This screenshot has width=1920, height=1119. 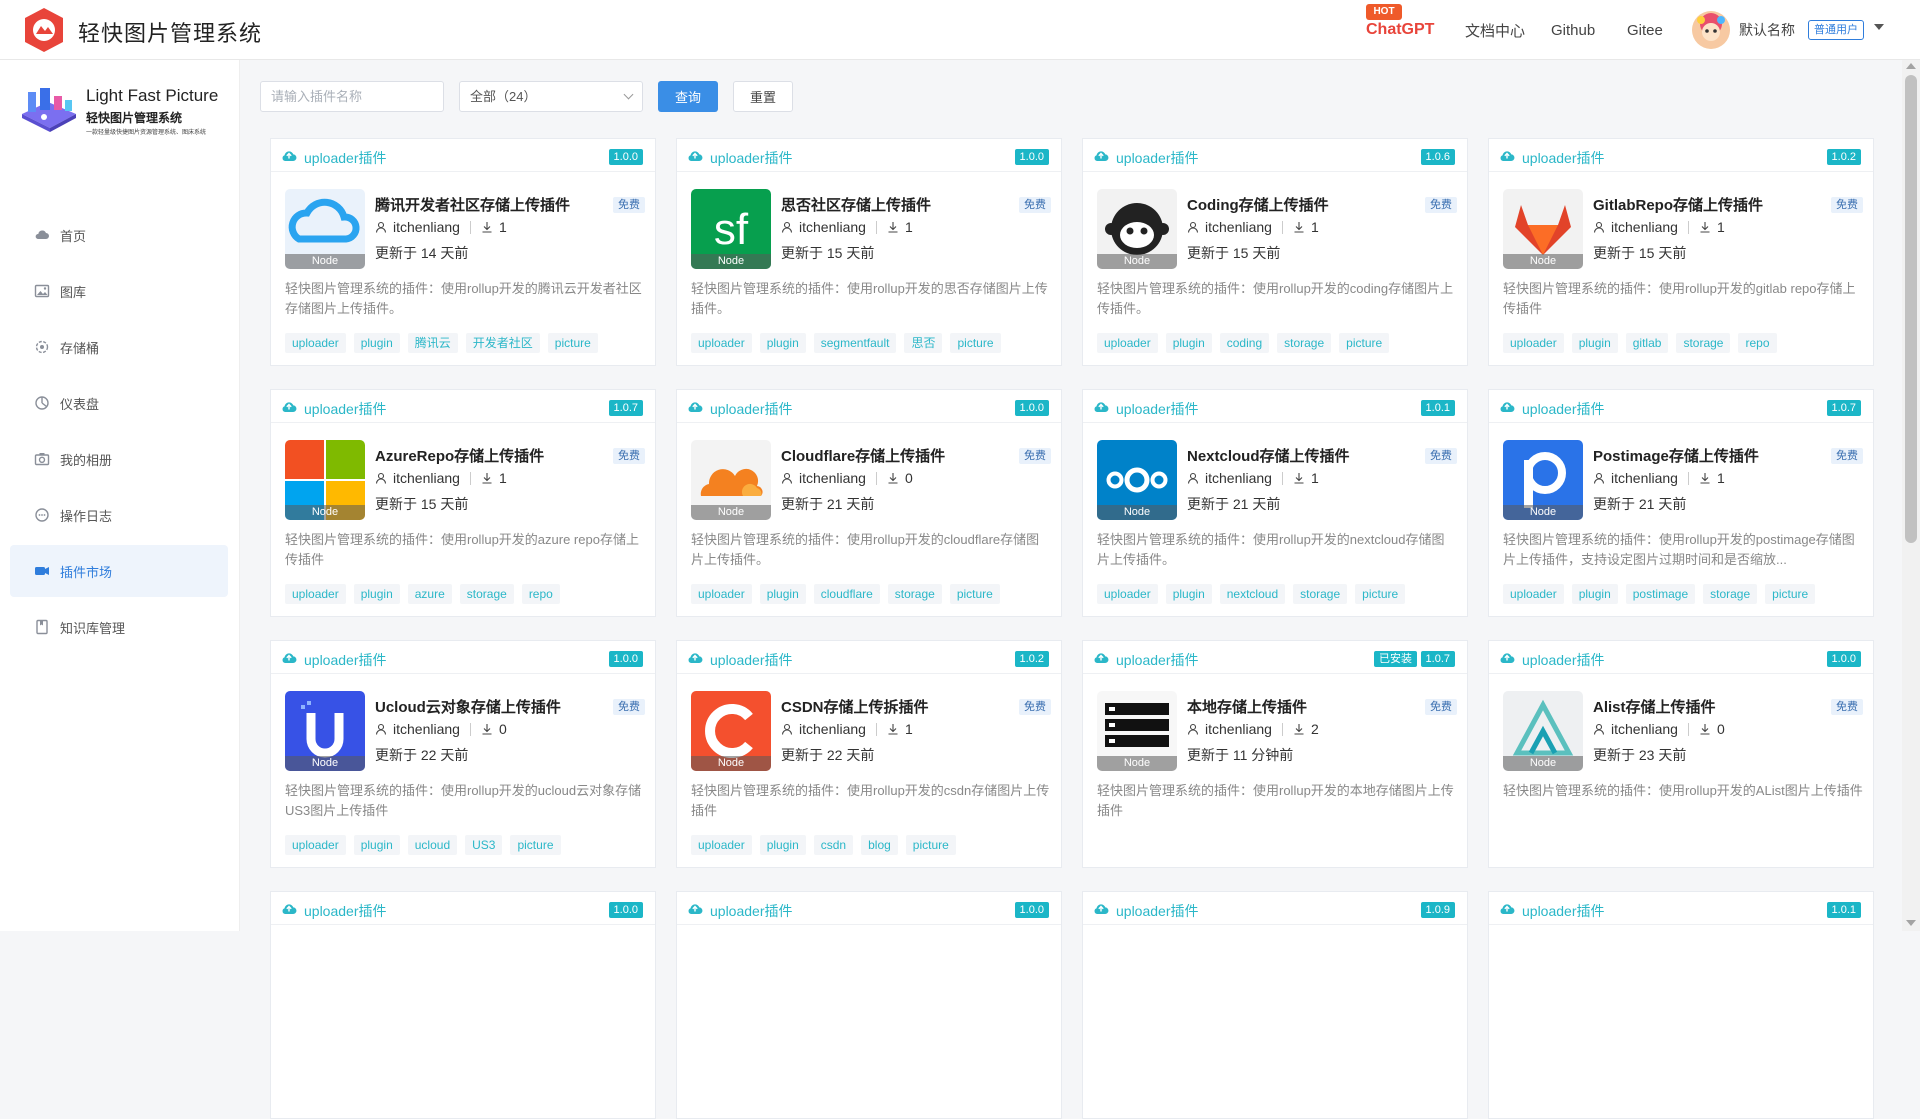 I want to click on plugin-tag: coding, so click(x=1244, y=343).